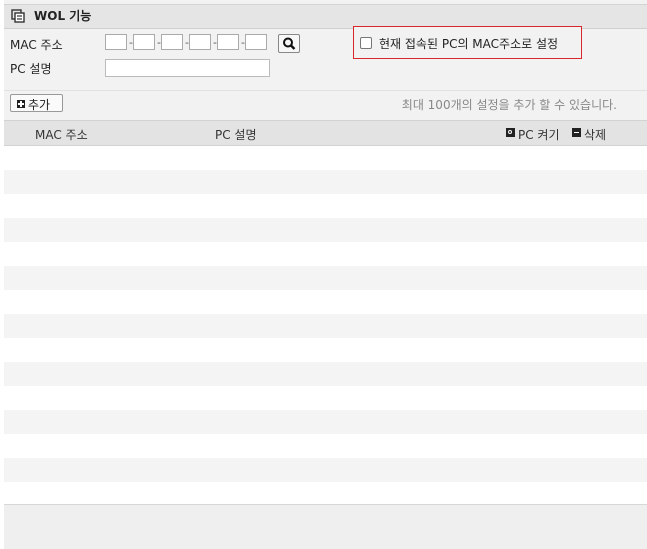 The height and width of the screenshot is (549, 647). I want to click on mac-search-button, so click(289, 43).